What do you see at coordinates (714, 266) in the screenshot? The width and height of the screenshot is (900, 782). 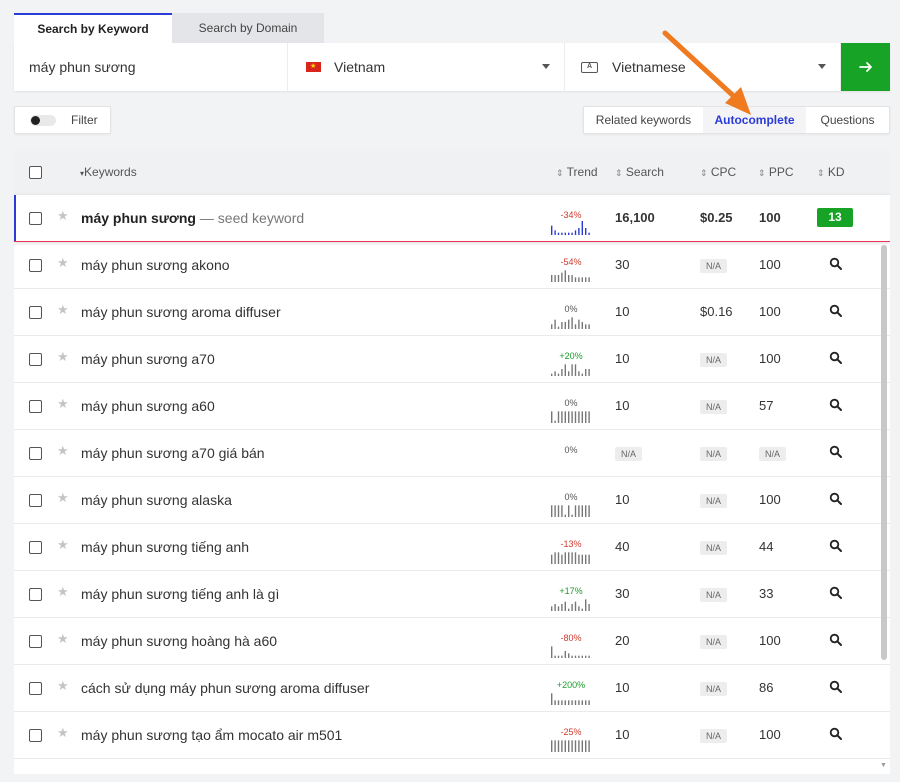 I see `cpc-value: N/A` at bounding box center [714, 266].